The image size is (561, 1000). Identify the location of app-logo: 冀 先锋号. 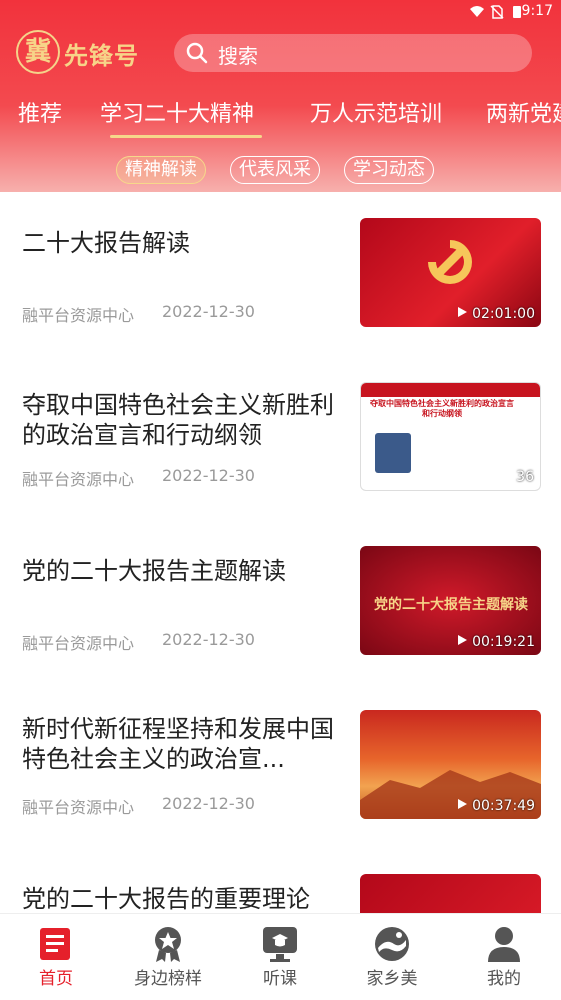
(81, 53).